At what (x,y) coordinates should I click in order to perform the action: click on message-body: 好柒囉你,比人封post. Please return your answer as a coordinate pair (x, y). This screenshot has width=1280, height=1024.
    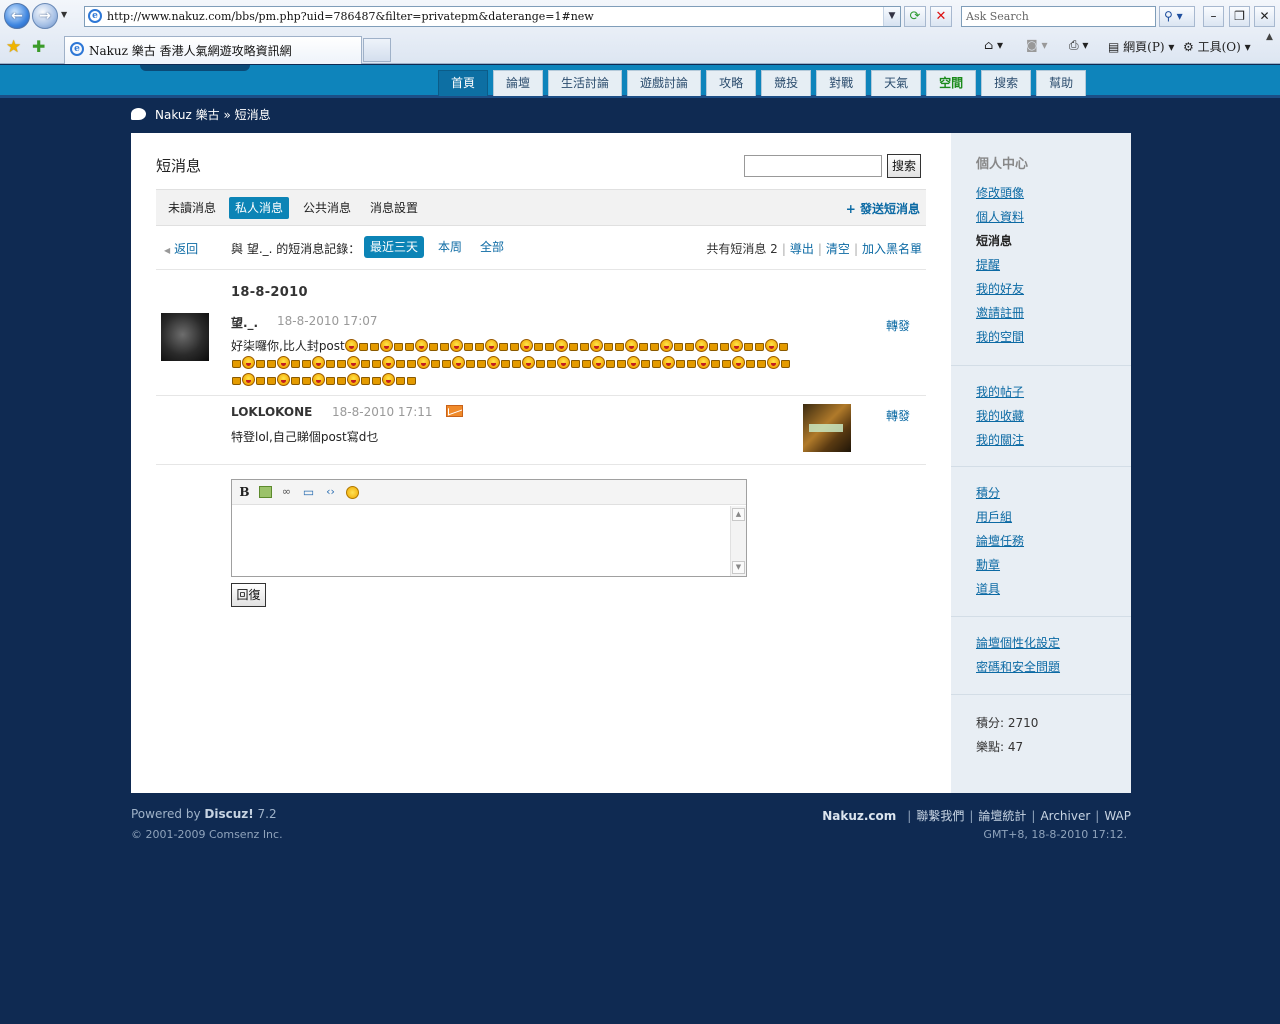
    Looking at the image, I should click on (511, 363).